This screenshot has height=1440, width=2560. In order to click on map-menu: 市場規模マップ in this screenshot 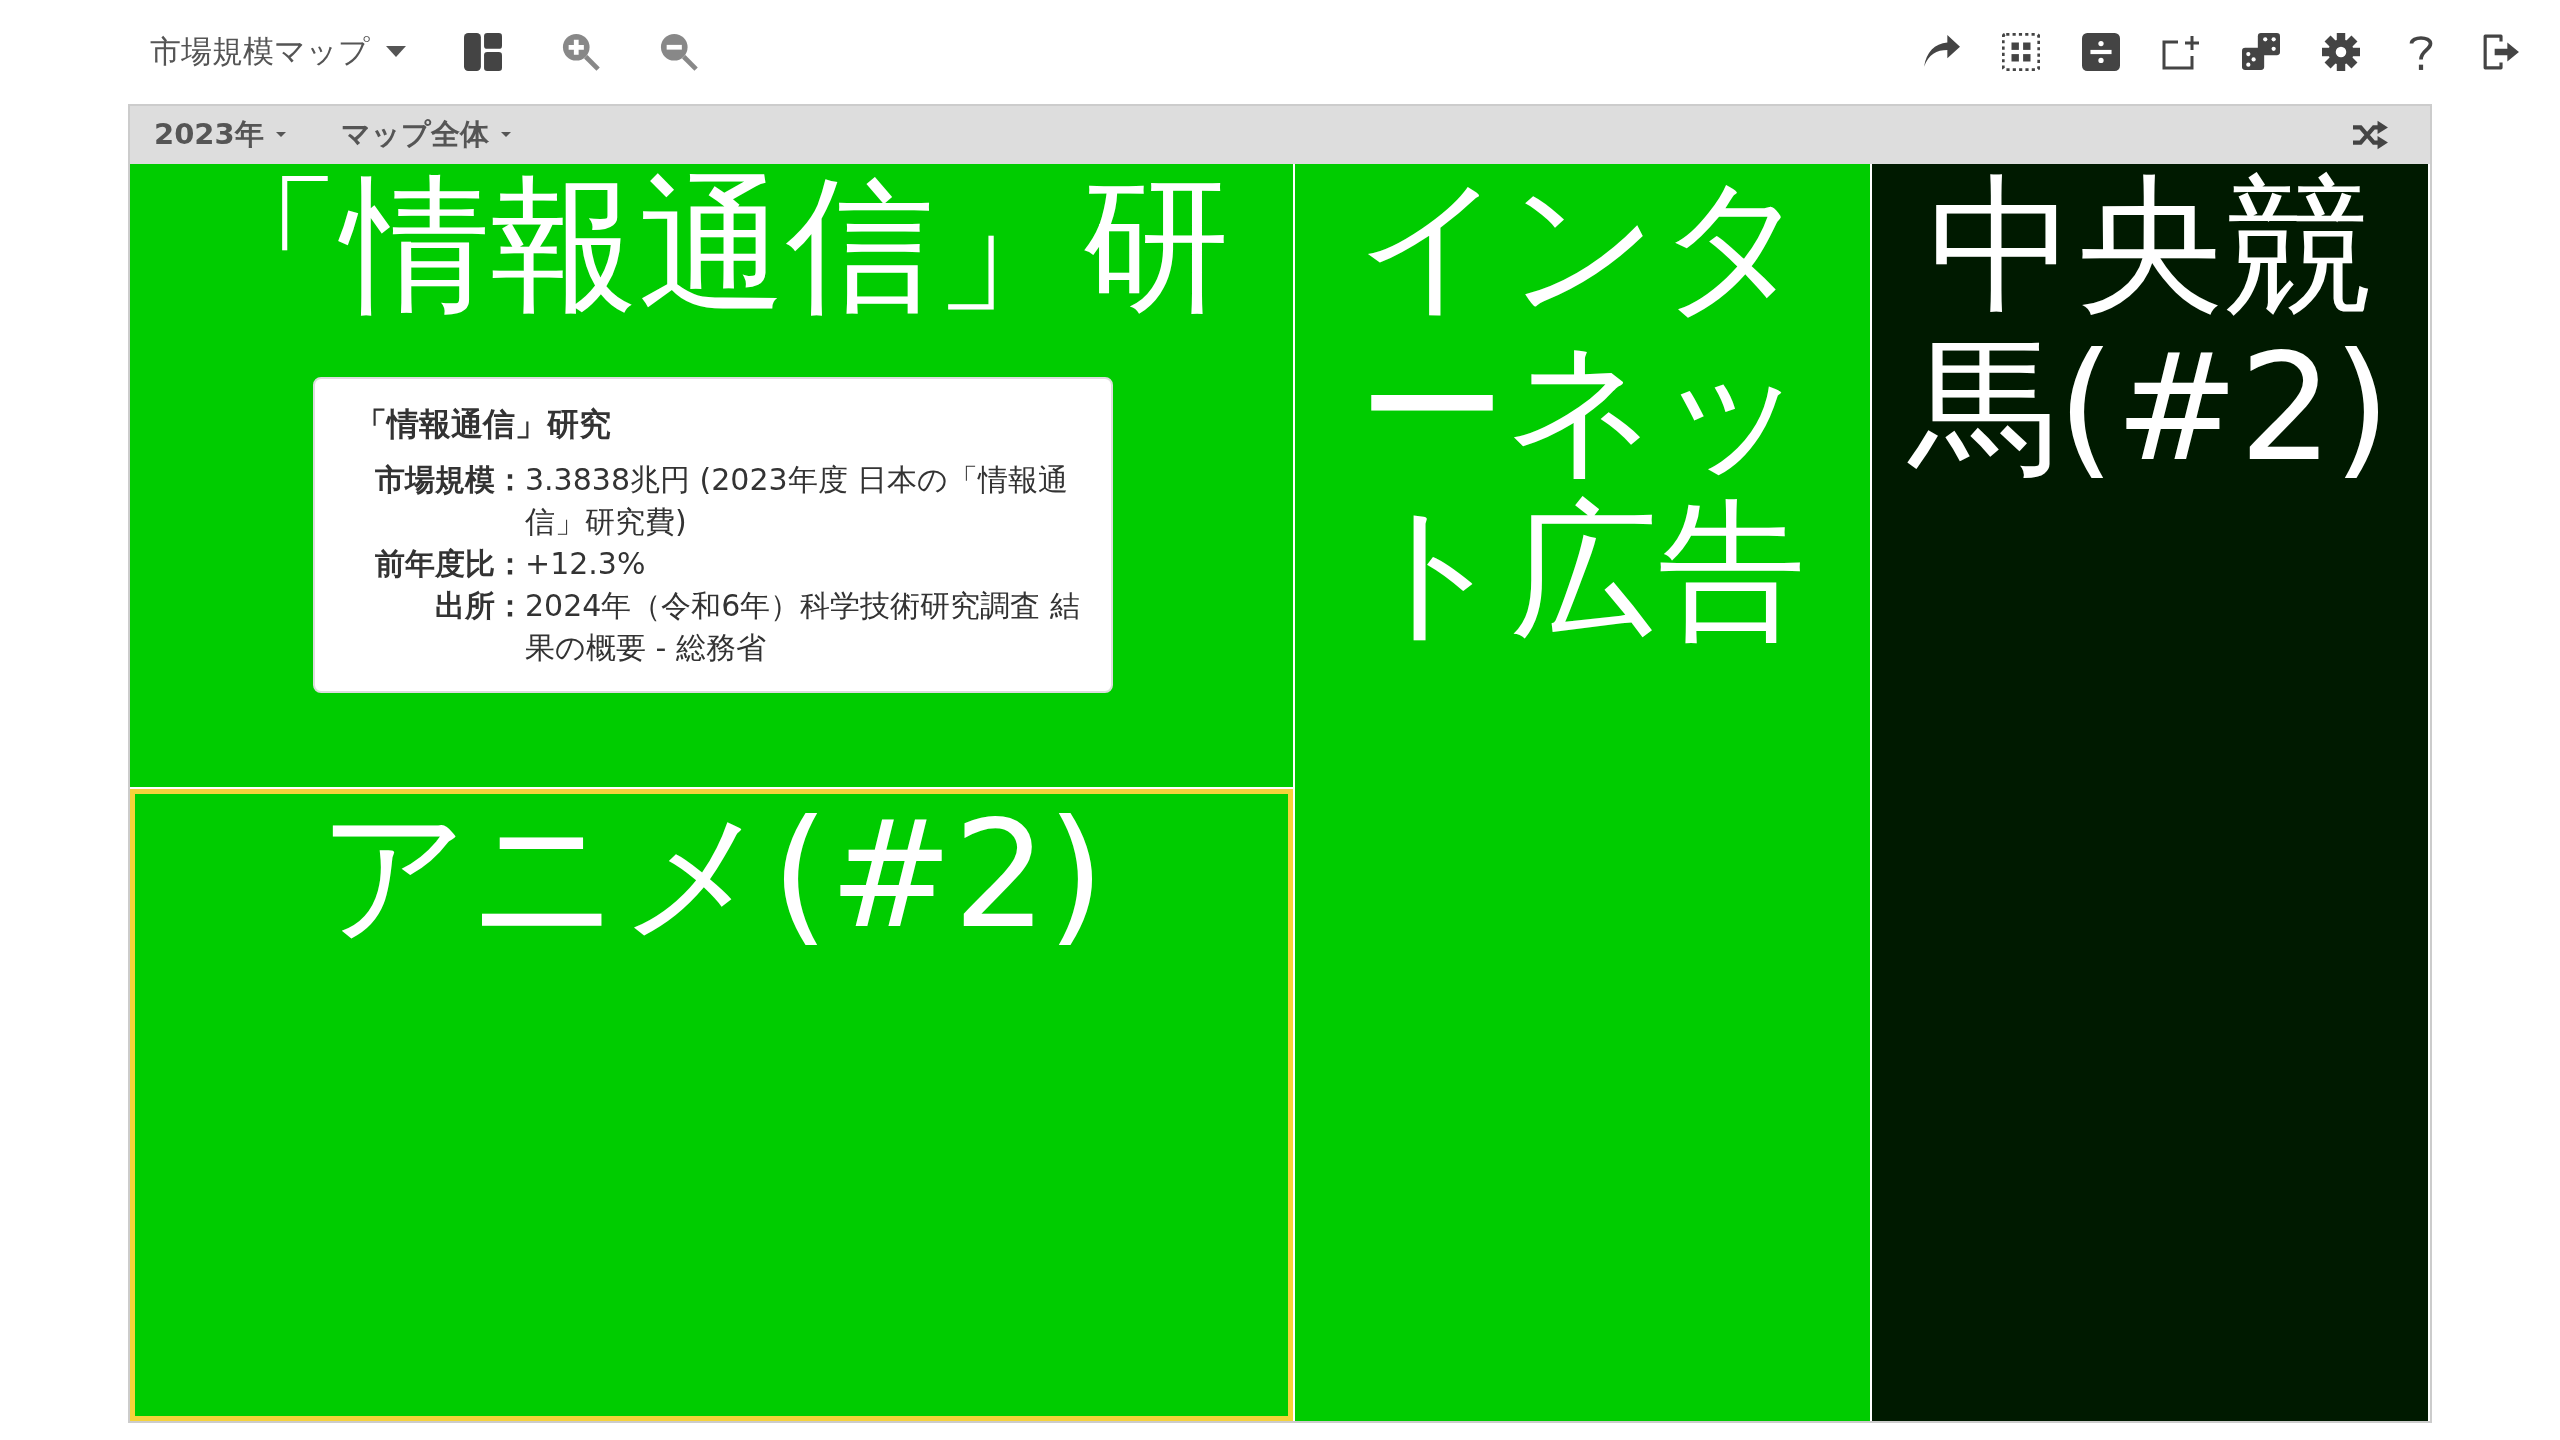, I will do `click(278, 52)`.